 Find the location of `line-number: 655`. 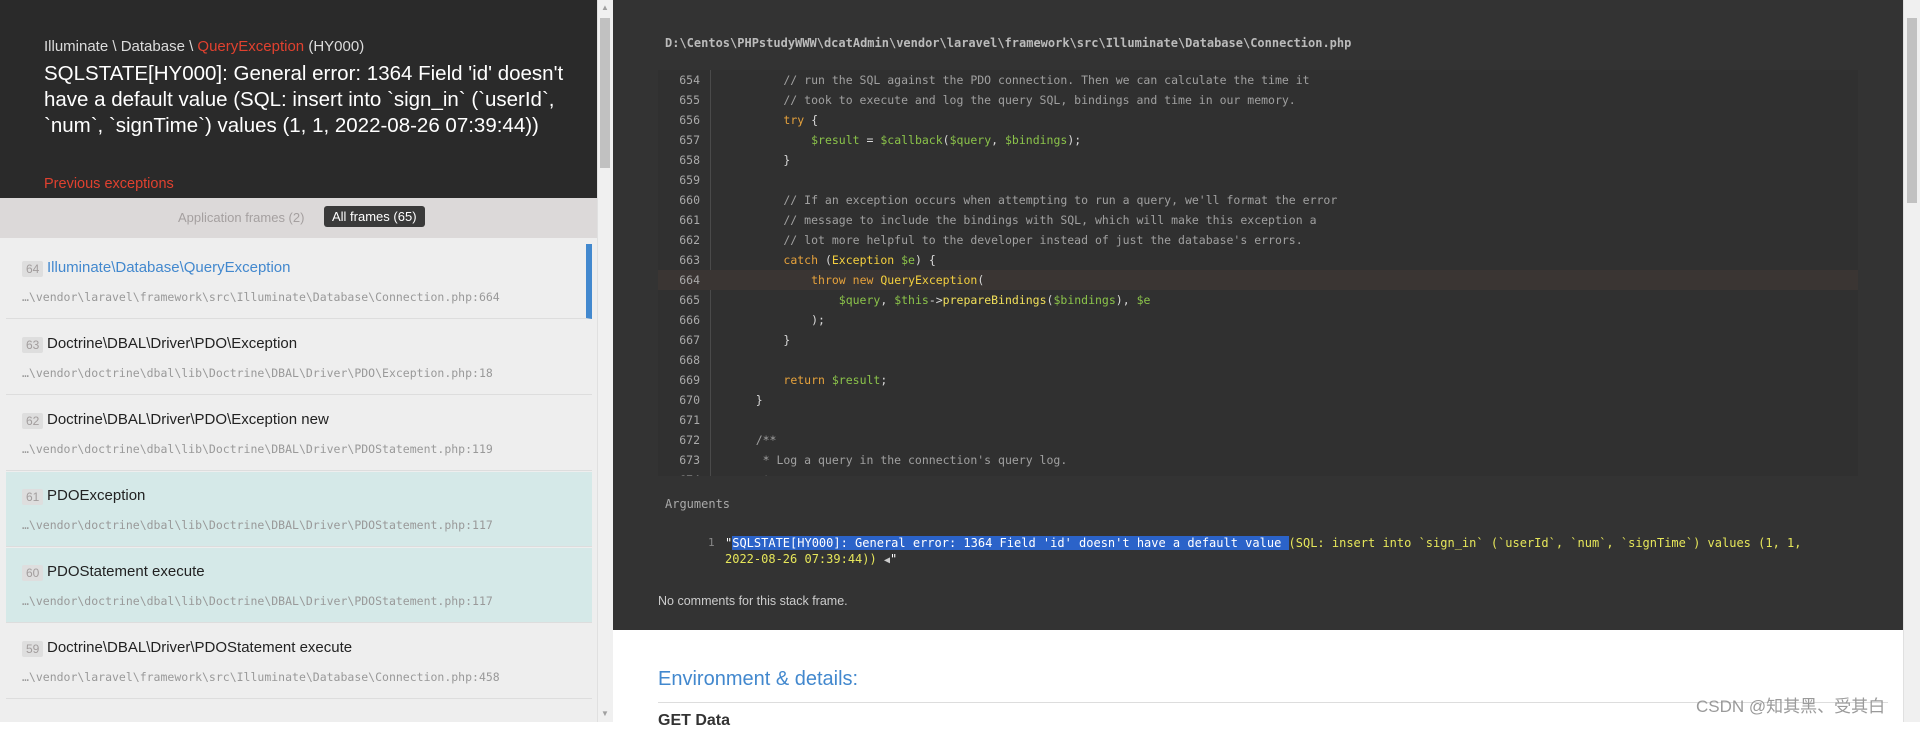

line-number: 655 is located at coordinates (689, 100).